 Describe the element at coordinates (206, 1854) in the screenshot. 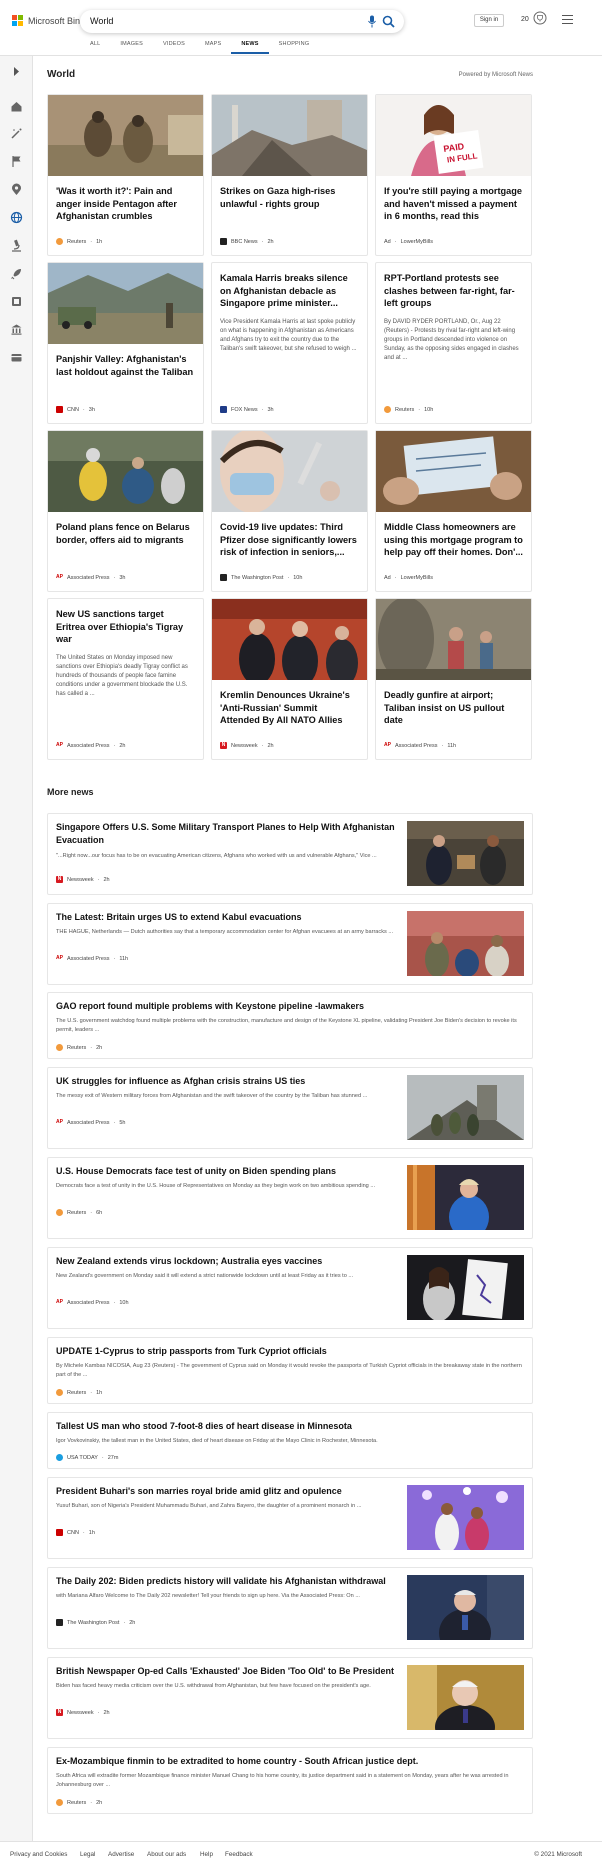

I see `footer-link-help: Help` at that location.